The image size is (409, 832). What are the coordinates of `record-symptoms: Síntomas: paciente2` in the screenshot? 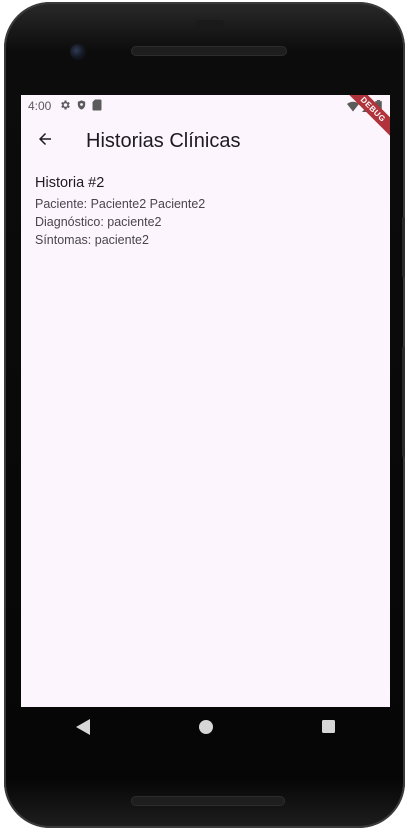 It's located at (92, 240).